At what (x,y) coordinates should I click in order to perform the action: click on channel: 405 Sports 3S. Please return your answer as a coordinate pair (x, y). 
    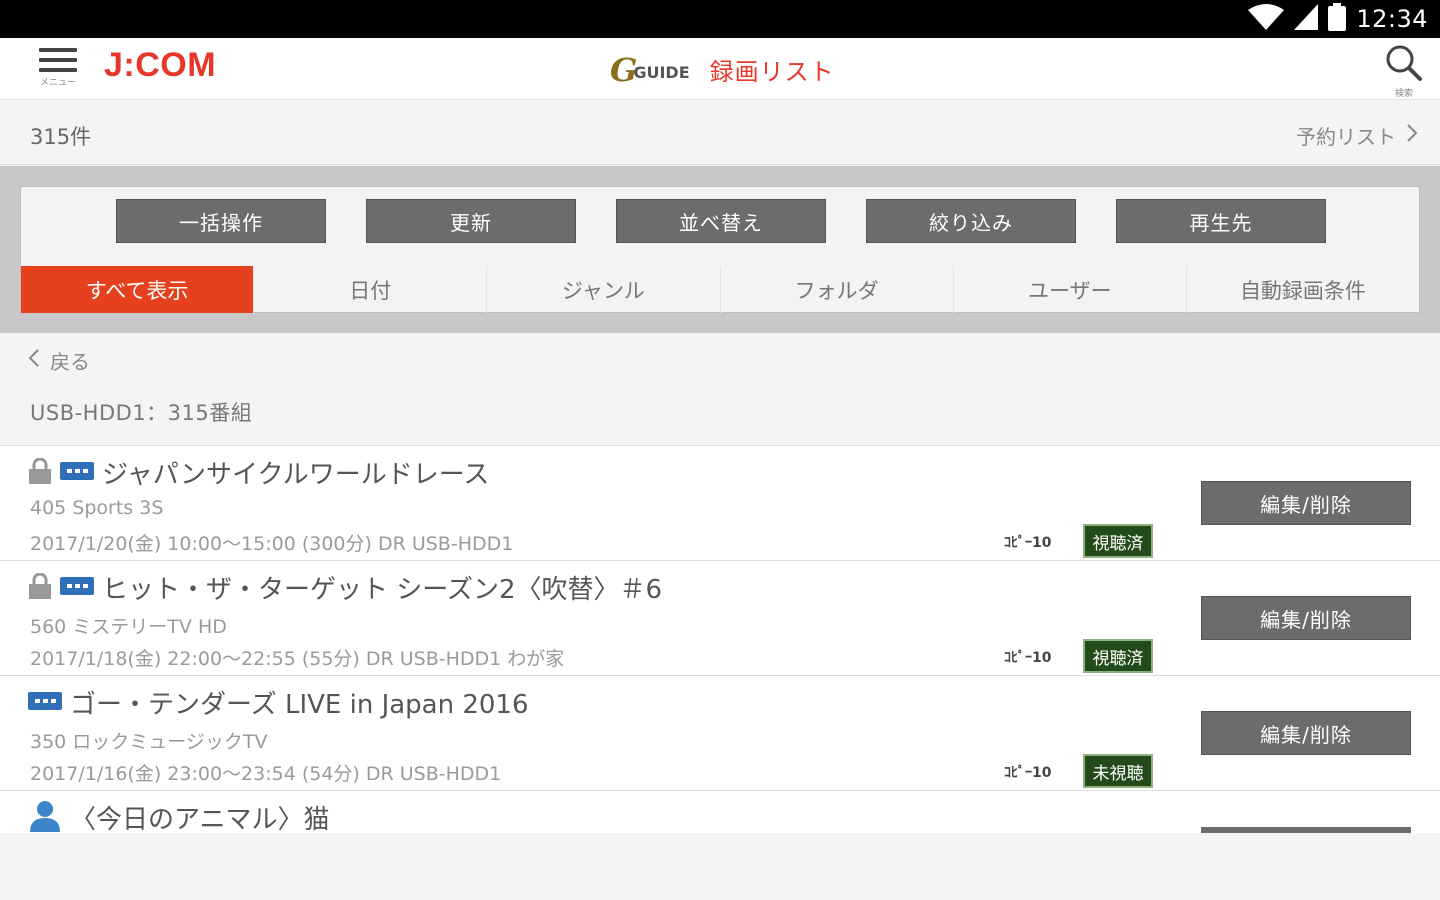
    Looking at the image, I should click on (97, 508).